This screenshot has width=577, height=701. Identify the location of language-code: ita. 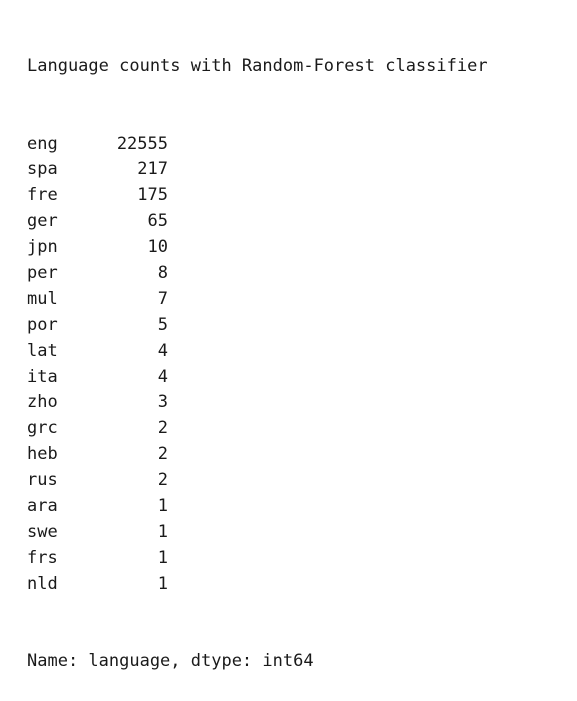
(42, 376).